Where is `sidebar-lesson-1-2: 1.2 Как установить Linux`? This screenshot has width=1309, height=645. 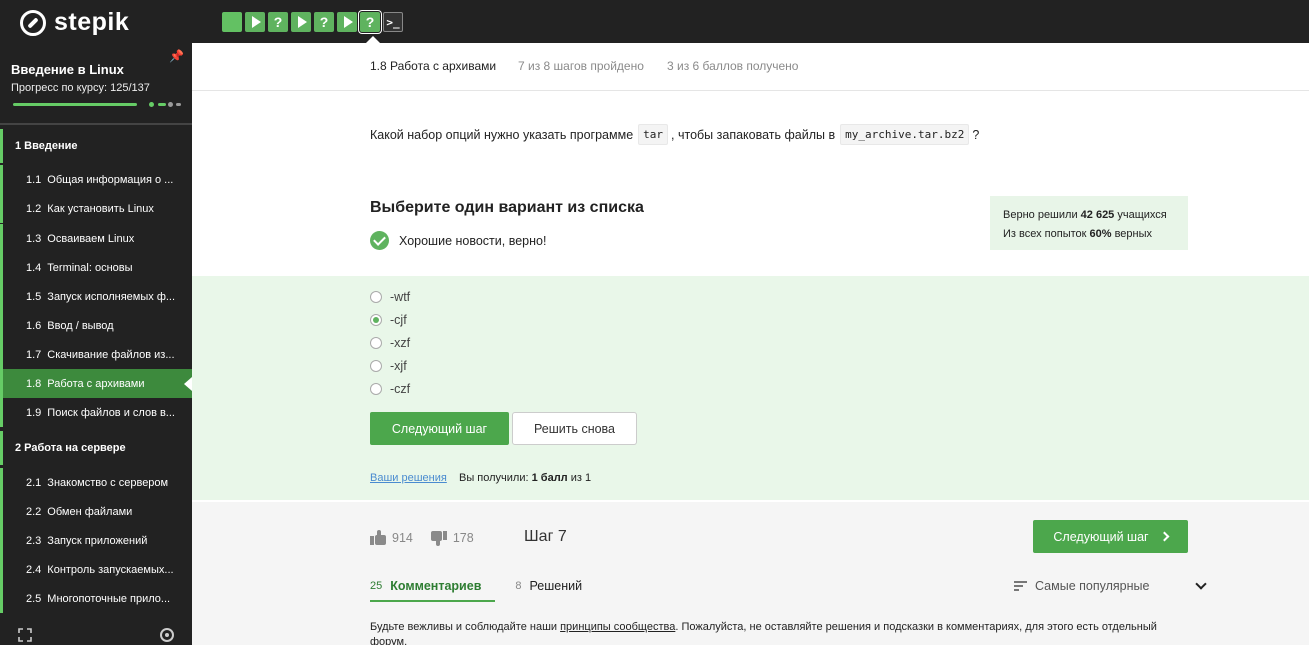 sidebar-lesson-1-2: 1.2 Как установить Linux is located at coordinates (96, 208).